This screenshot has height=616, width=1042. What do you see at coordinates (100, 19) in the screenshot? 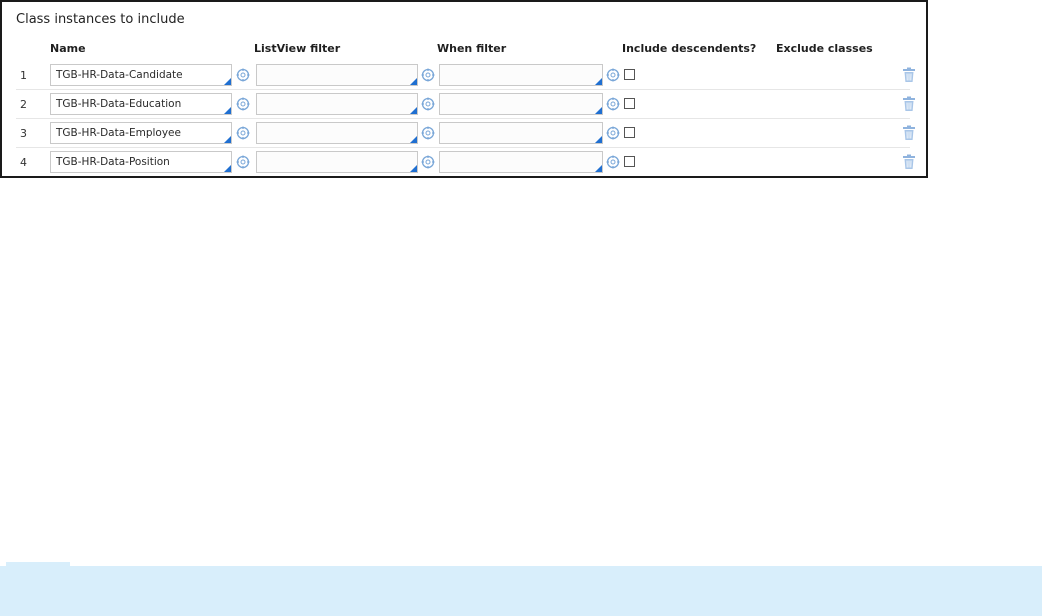
I see `section-title: Class instances to include` at bounding box center [100, 19].